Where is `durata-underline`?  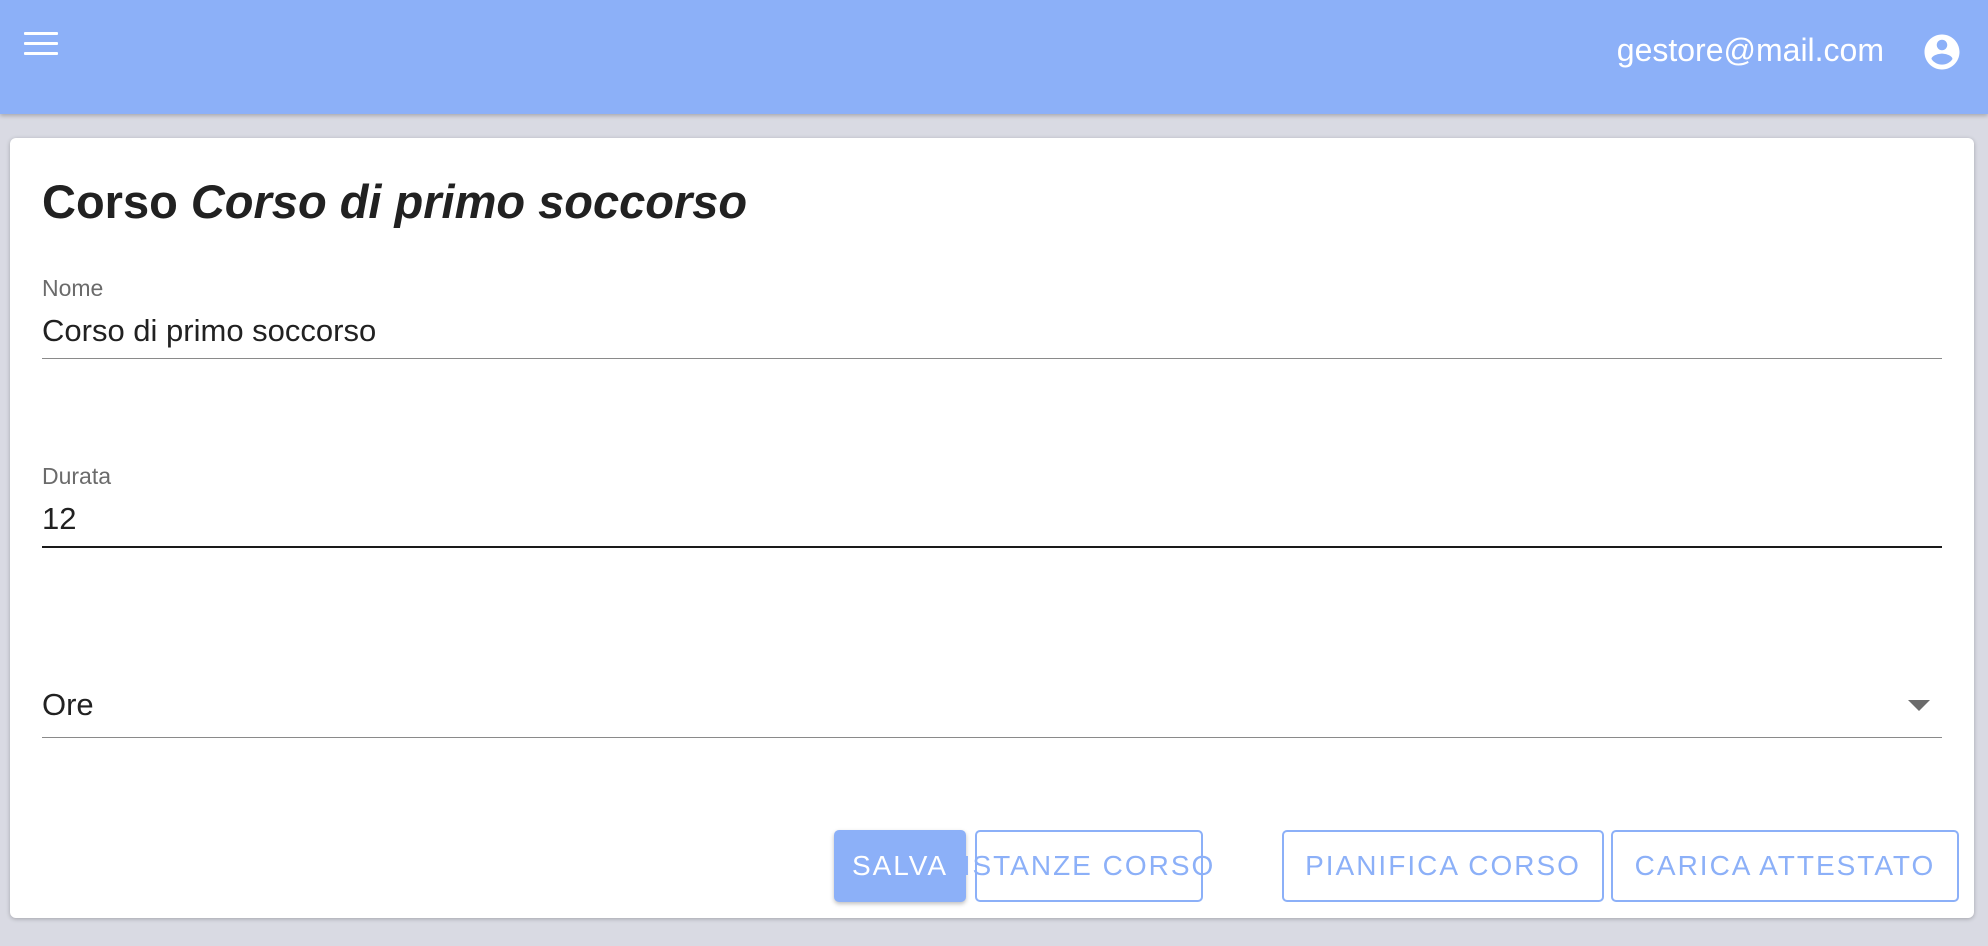 durata-underline is located at coordinates (992, 547).